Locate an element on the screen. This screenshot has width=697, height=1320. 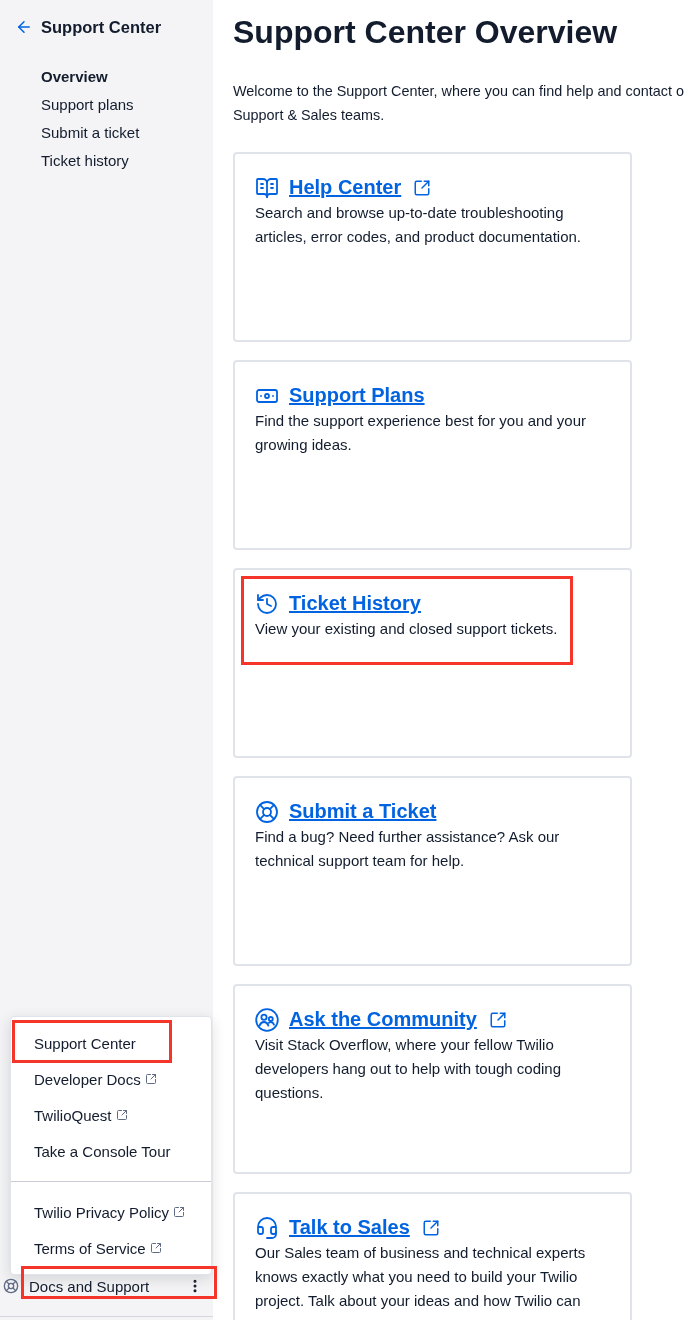
menu-item: Support Center is located at coordinates (111, 1043).